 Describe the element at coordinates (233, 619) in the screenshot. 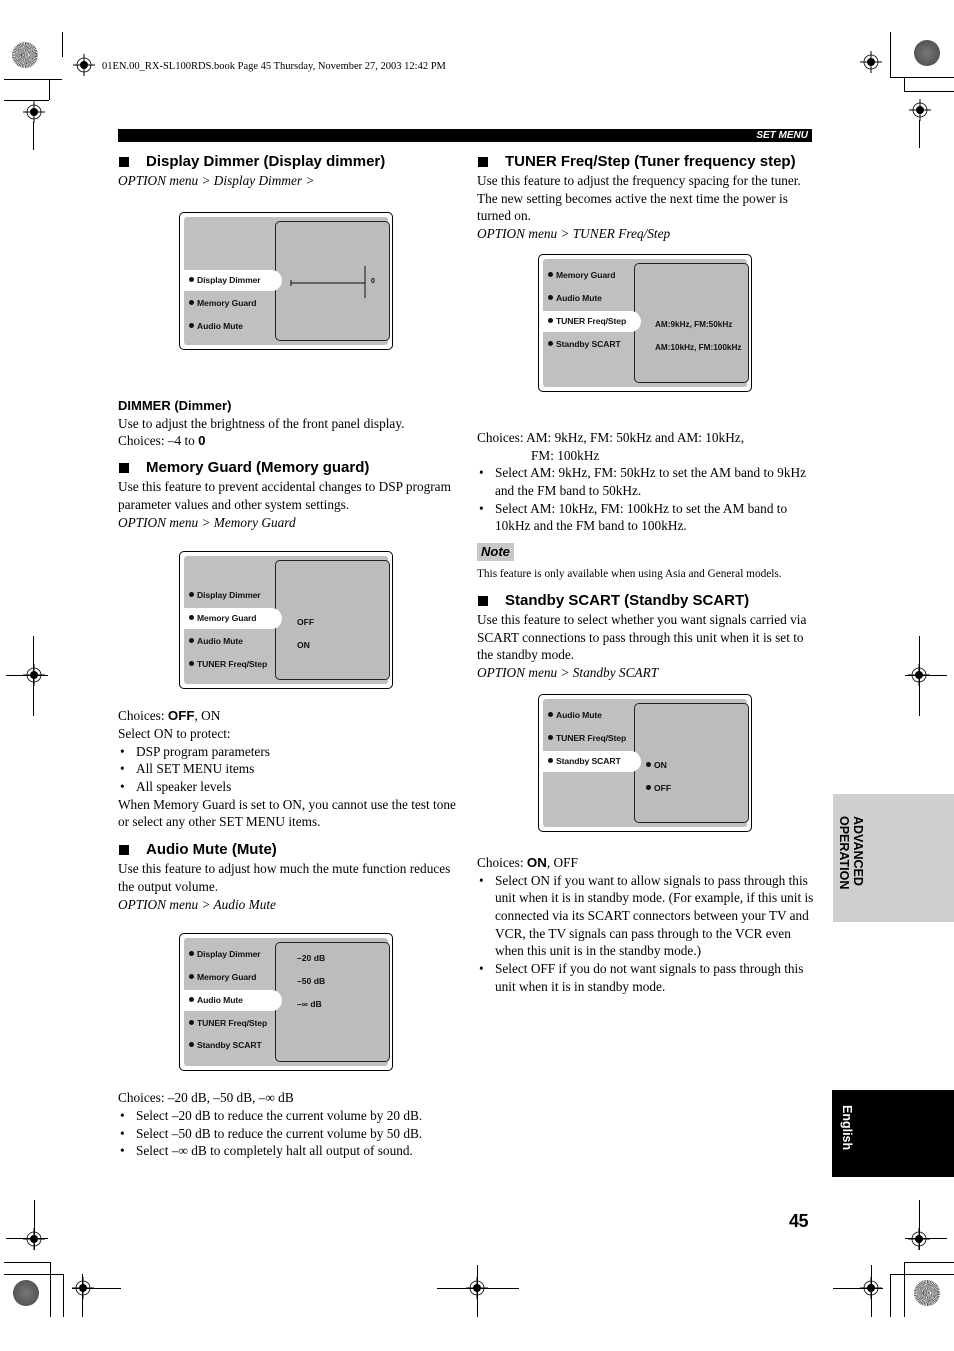

I see `menu-item-selected: Memory Guard` at that location.